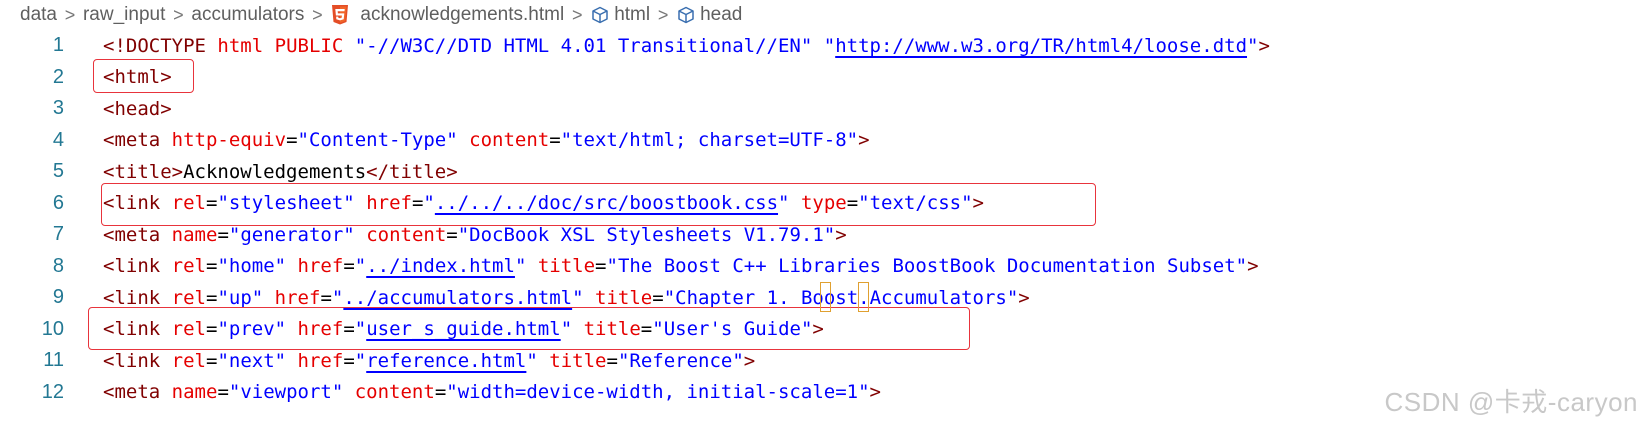 Image resolution: width=1644 pixels, height=427 pixels. What do you see at coordinates (822, 109) in the screenshot?
I see `code-line: 3 <head>` at bounding box center [822, 109].